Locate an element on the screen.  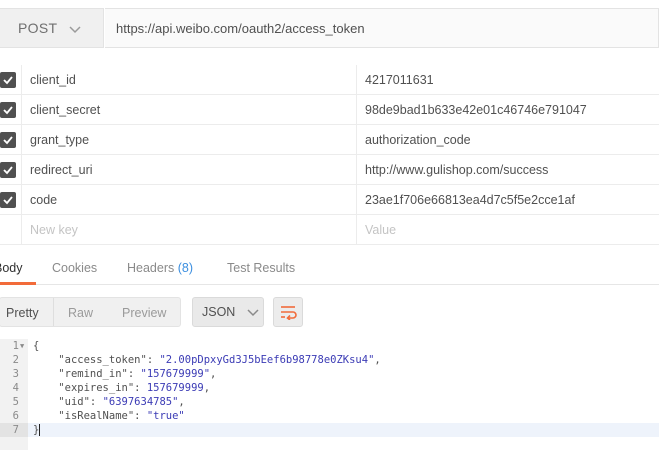
param-key: grant_type is located at coordinates (189, 140).